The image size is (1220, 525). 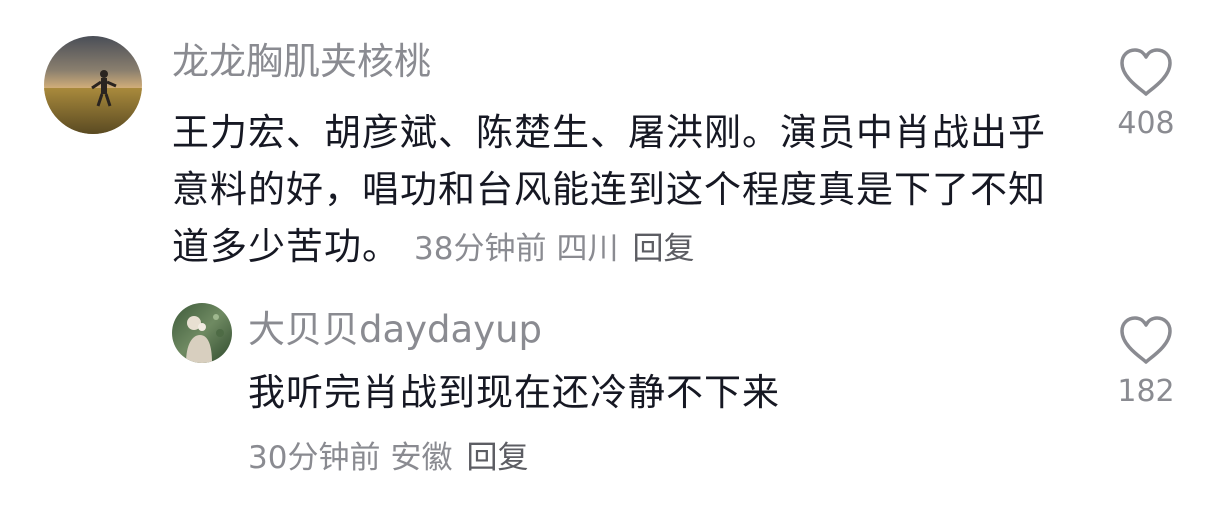 I want to click on like-button: 408, so click(x=1146, y=95).